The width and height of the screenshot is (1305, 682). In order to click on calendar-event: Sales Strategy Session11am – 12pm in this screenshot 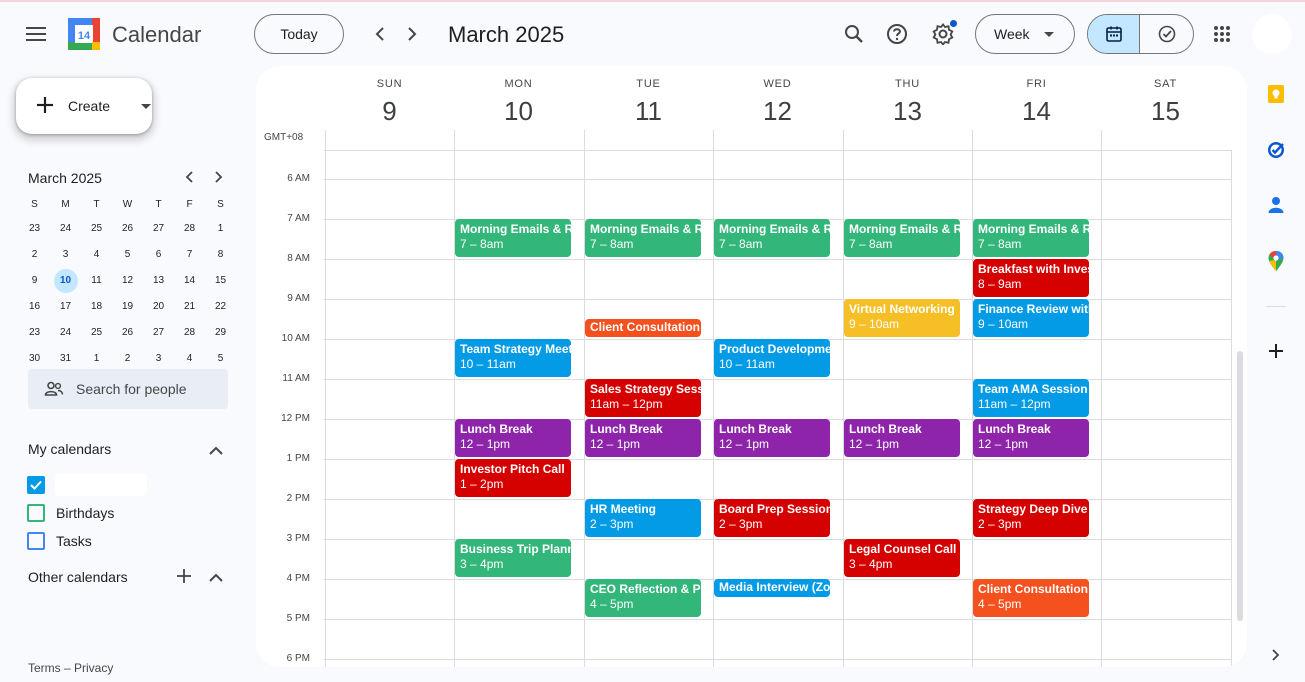, I will do `click(643, 398)`.